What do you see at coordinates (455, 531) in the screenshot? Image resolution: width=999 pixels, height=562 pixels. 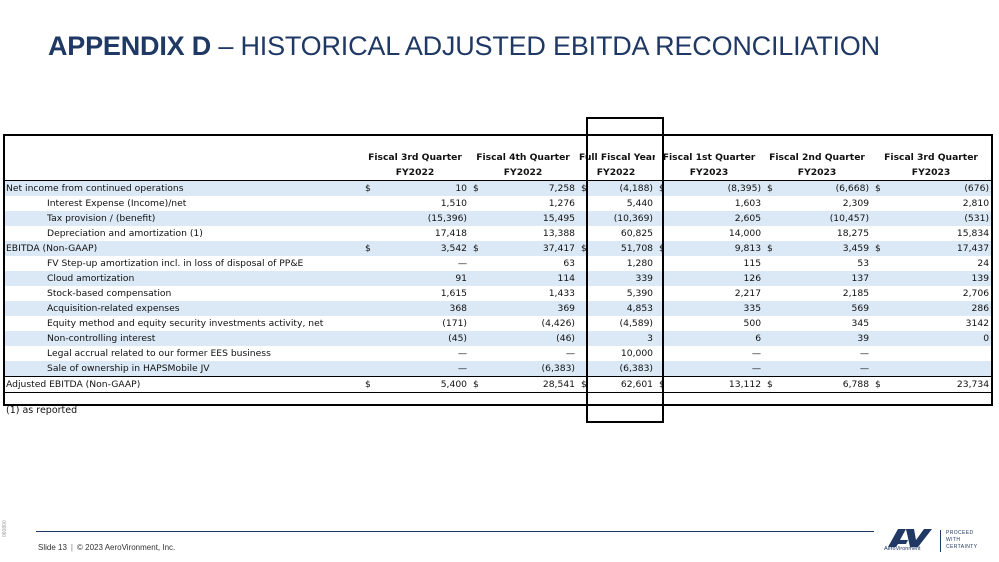 I see `footer-divider` at bounding box center [455, 531].